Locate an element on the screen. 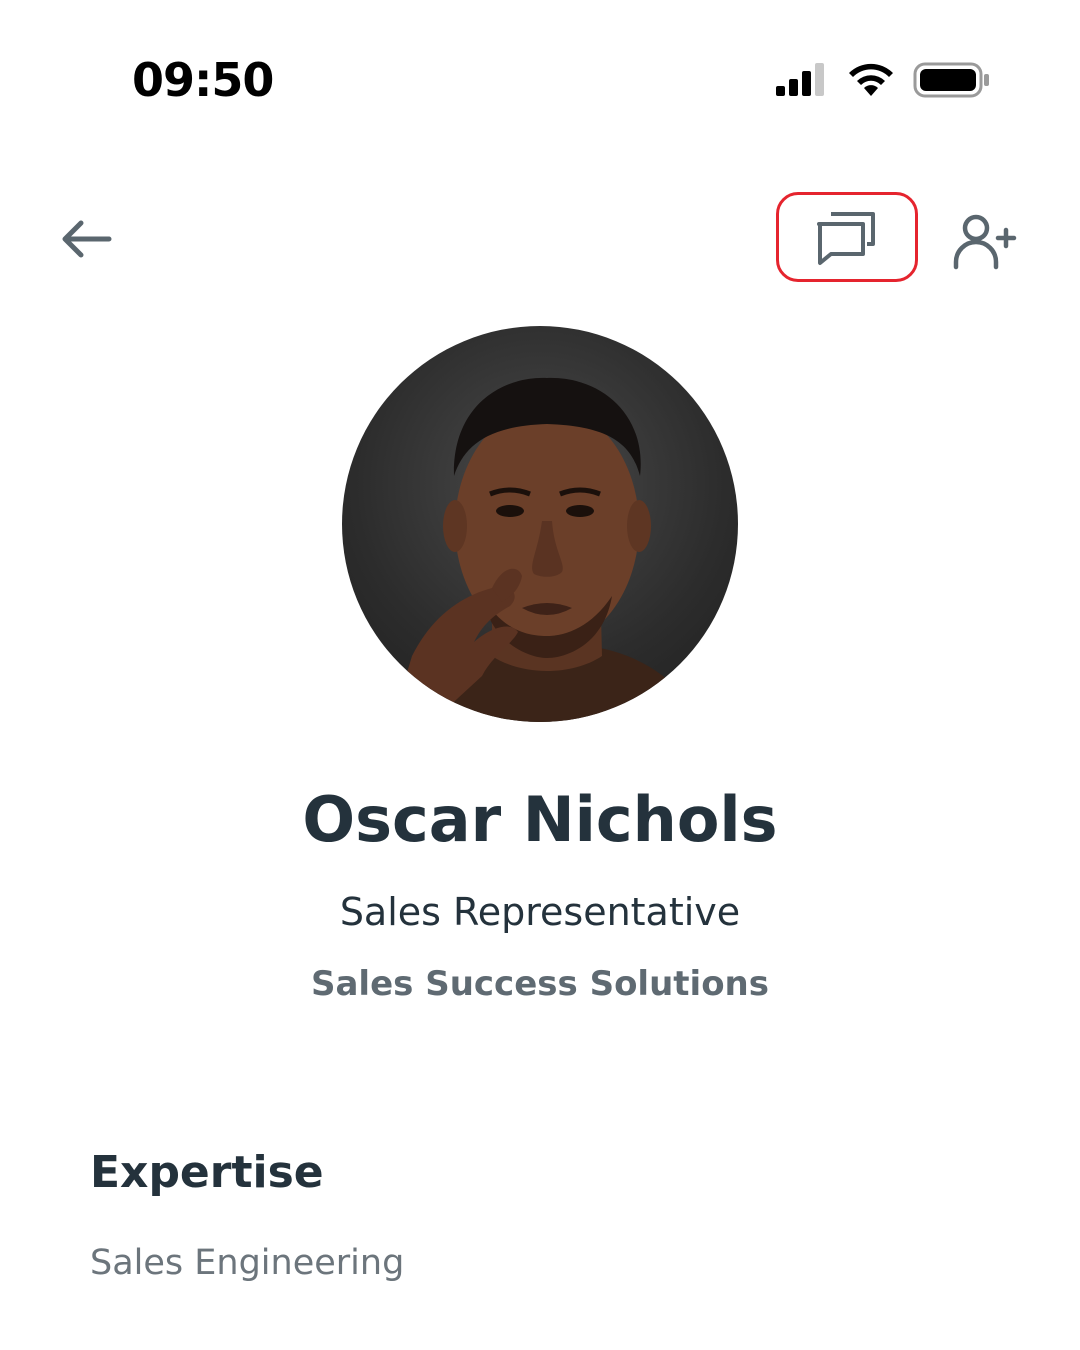 The width and height of the screenshot is (1080, 1350). chat-bubbles-icon is located at coordinates (846, 238).